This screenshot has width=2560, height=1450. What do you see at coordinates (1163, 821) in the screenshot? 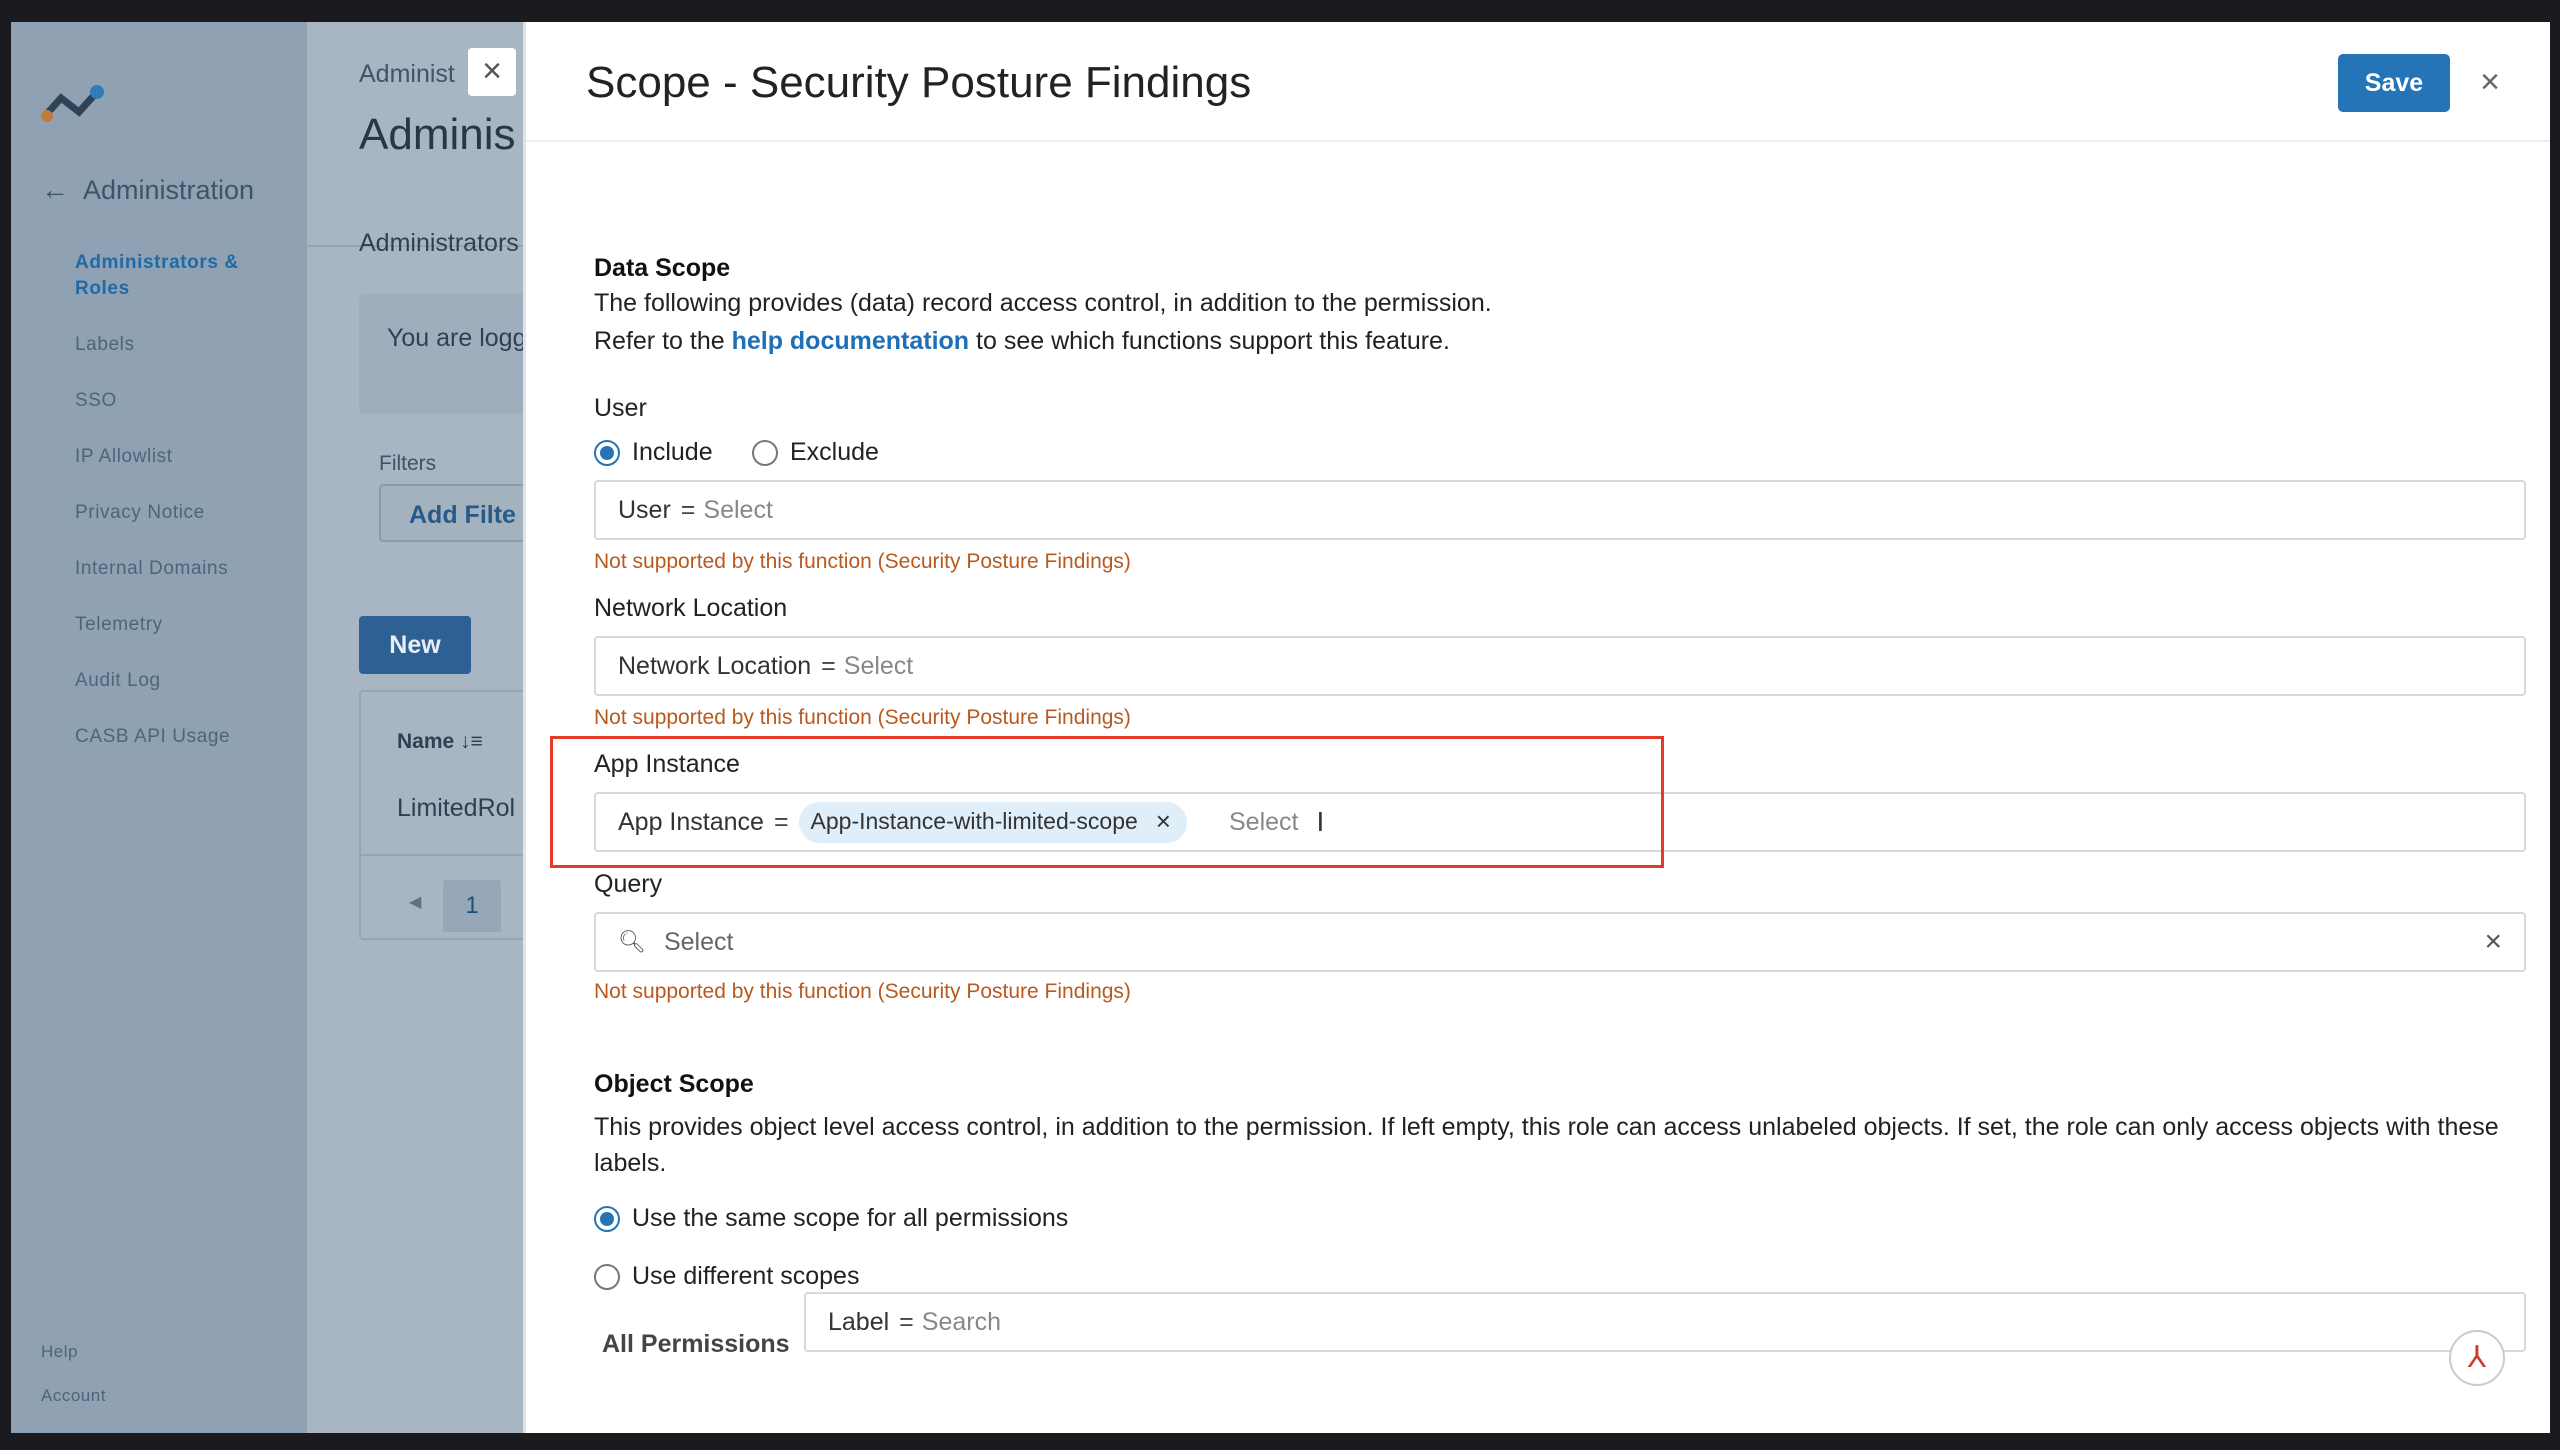
I see `chip-remove-icon: ×` at bounding box center [1163, 821].